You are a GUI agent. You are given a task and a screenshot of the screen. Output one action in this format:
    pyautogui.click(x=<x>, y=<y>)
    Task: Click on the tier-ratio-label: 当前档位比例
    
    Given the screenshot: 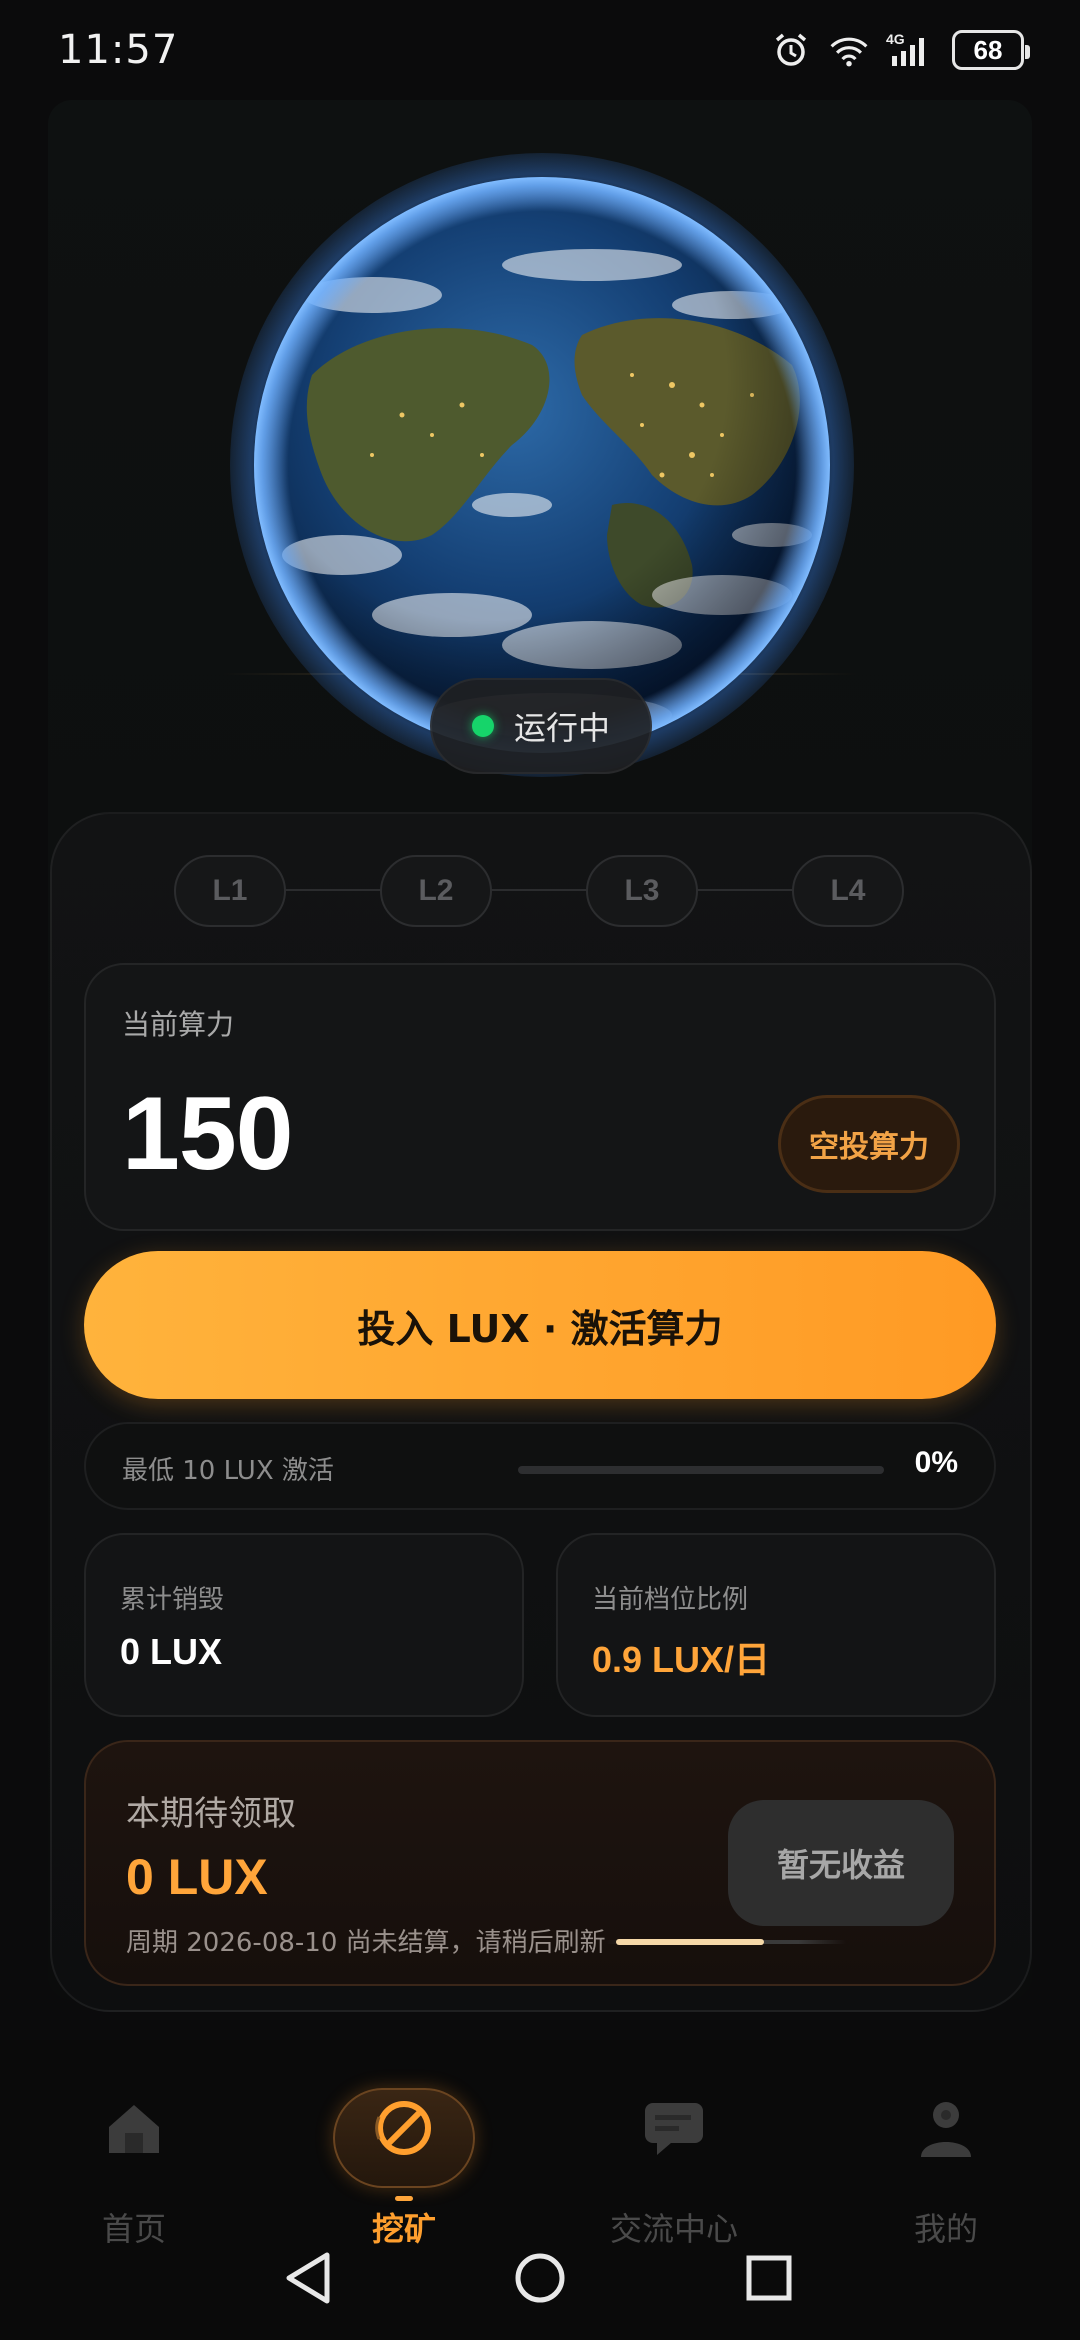 What is the action you would take?
    pyautogui.click(x=670, y=1600)
    